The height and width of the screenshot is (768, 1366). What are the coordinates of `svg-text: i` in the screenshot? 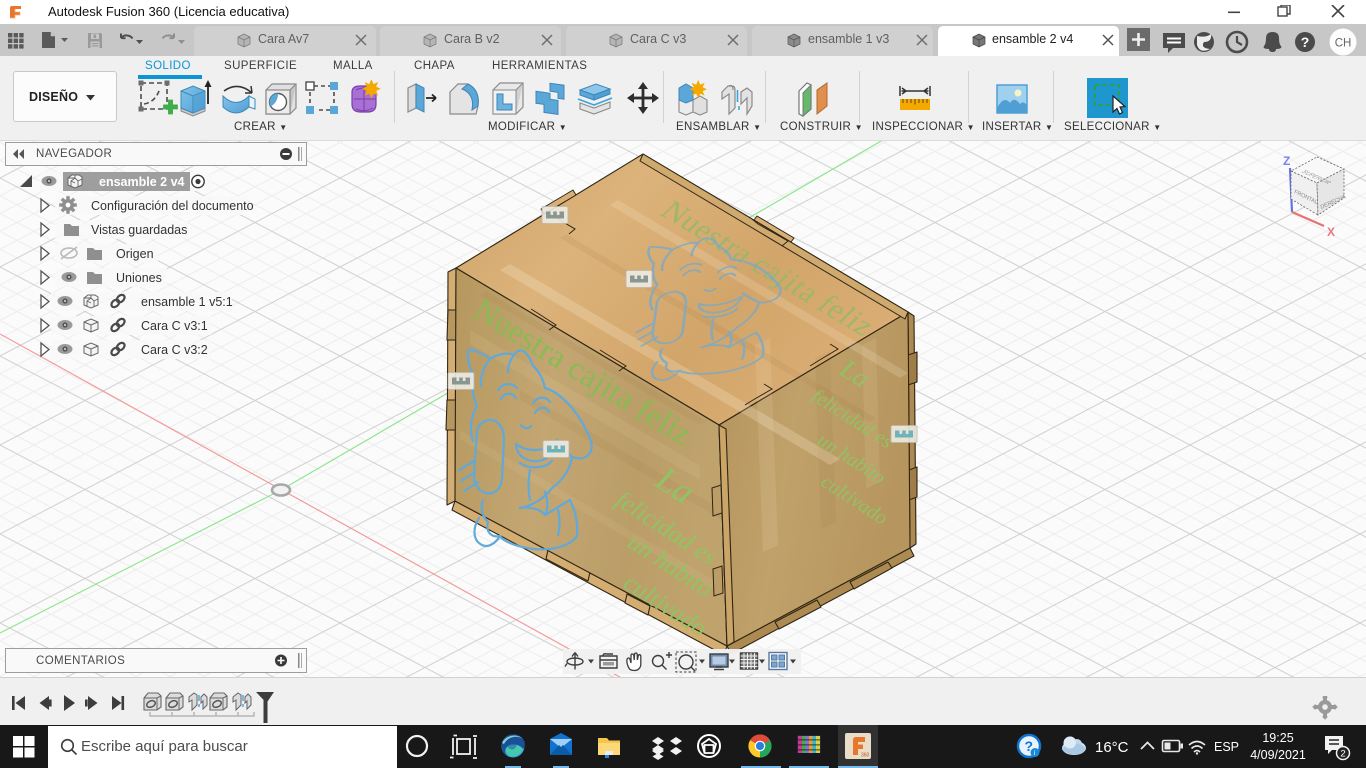 It's located at (1035, 753).